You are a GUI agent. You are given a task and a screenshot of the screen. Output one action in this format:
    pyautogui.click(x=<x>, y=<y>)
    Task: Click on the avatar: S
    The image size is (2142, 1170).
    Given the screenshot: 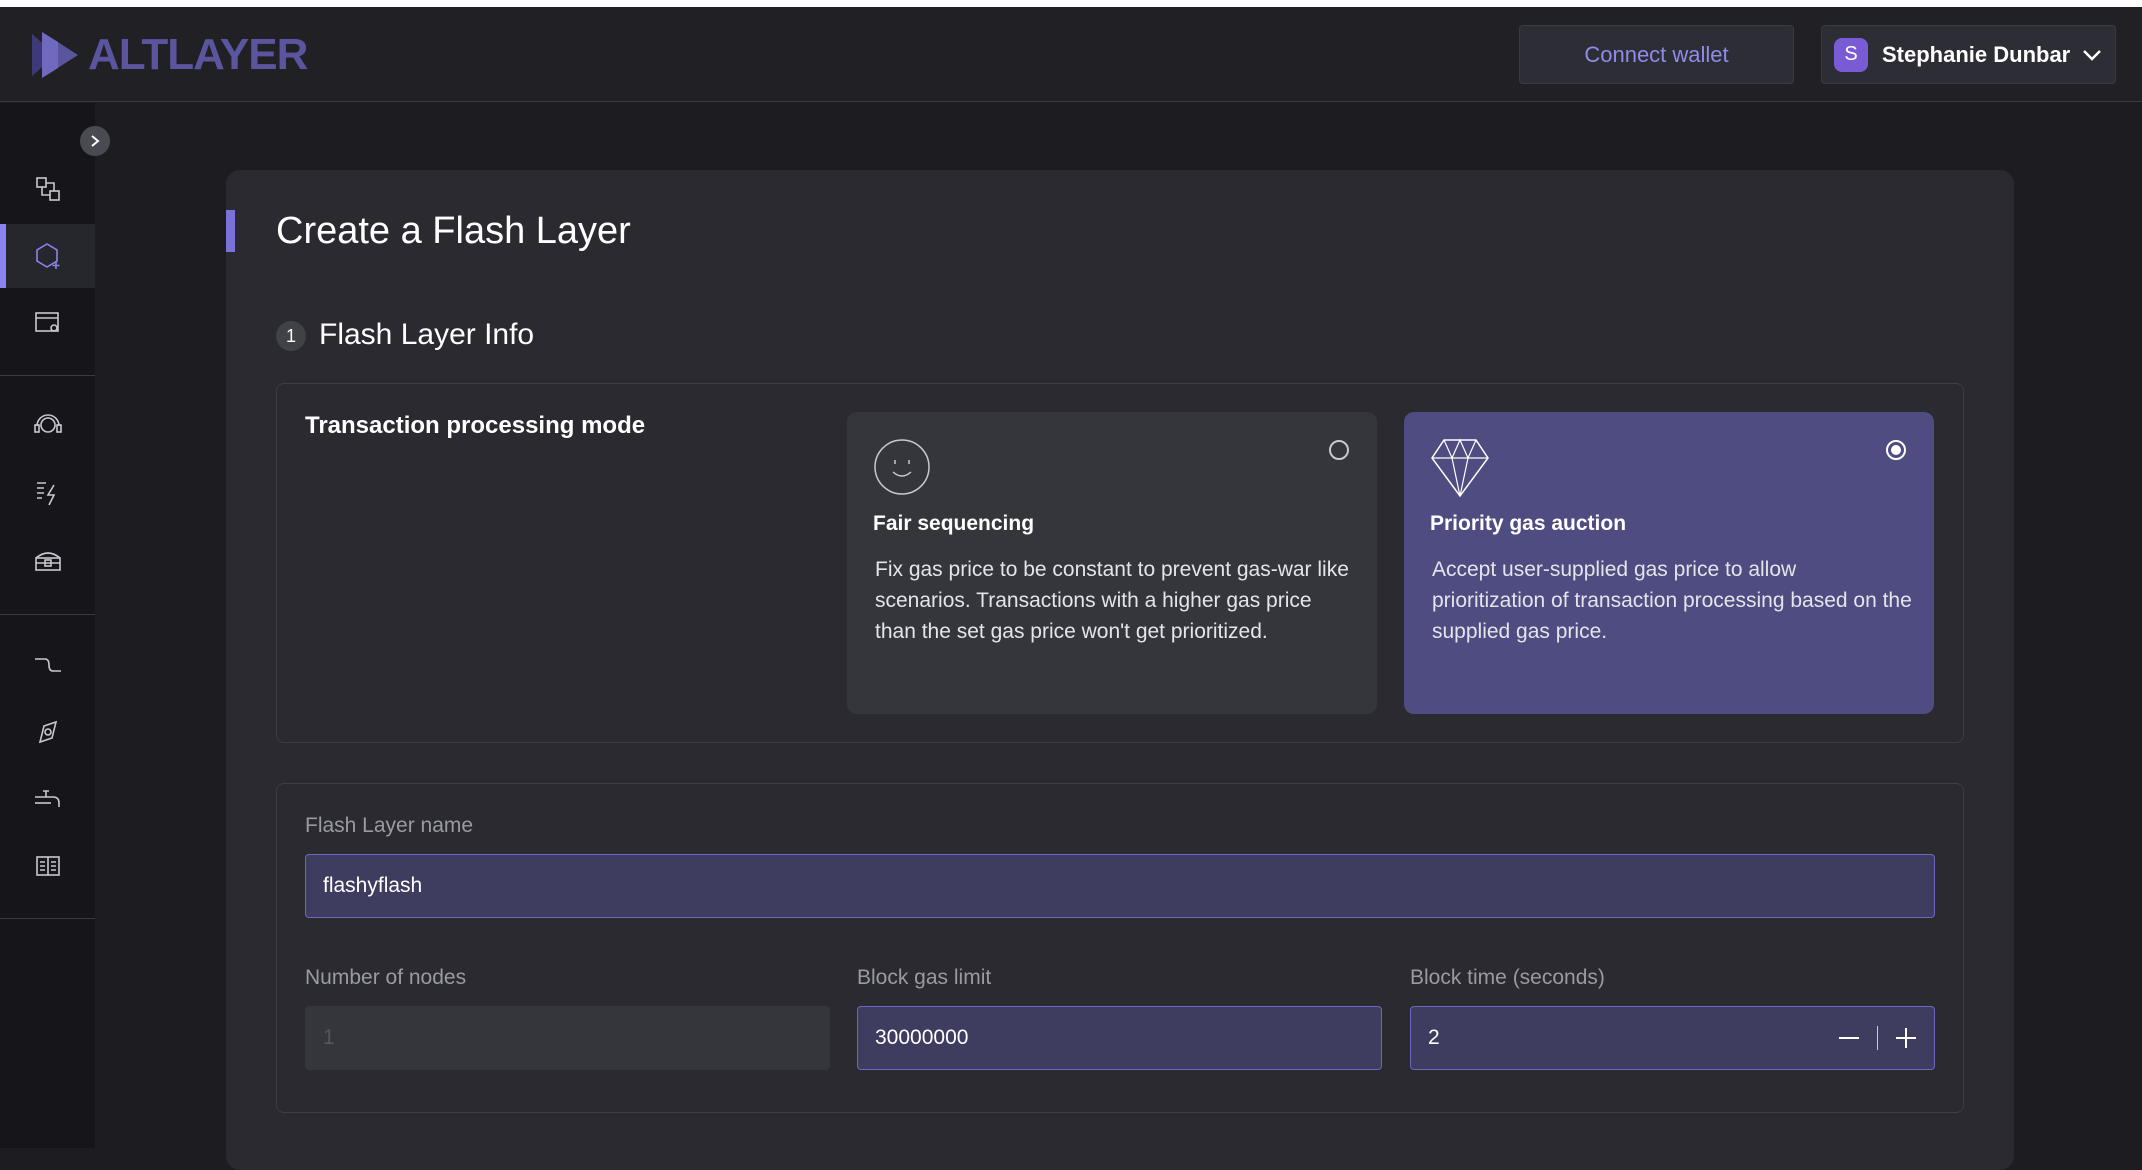 What is the action you would take?
    pyautogui.click(x=1851, y=54)
    